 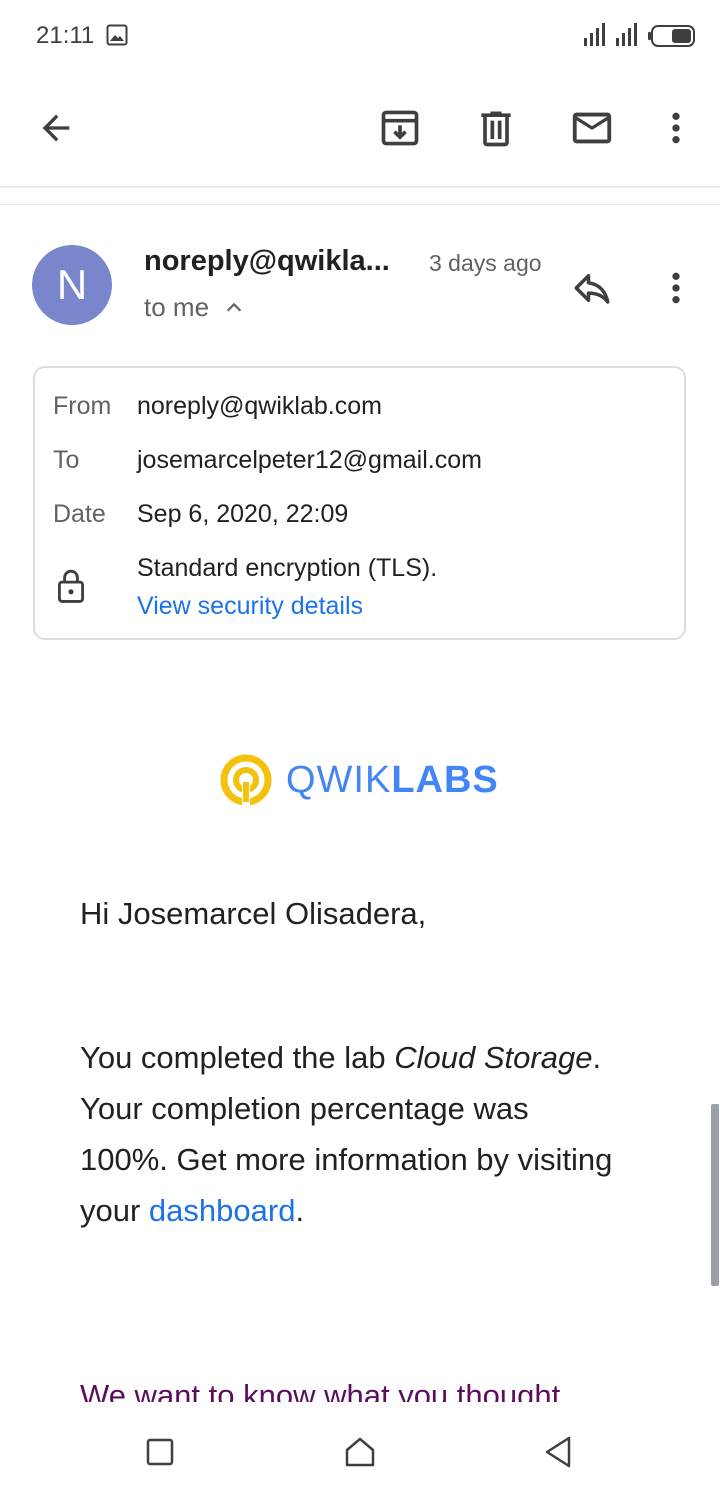 I want to click on recipient-summary: to me, so click(x=177, y=307).